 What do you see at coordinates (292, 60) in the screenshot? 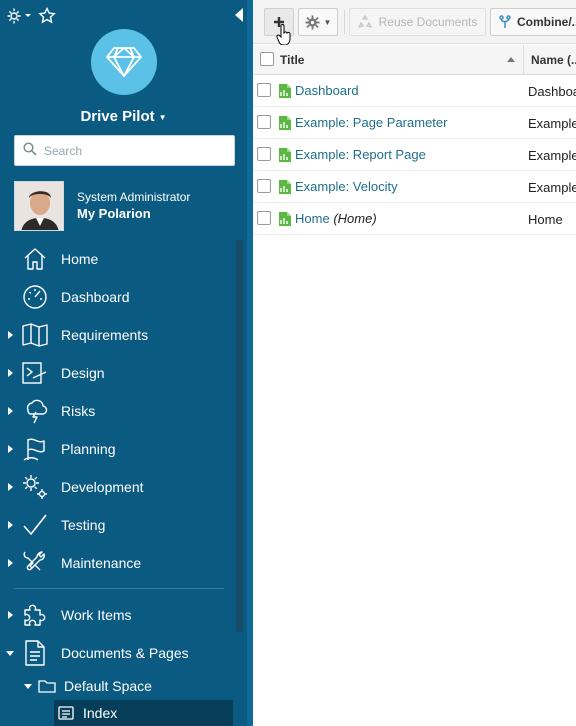
I see `column-header-title: Title` at bounding box center [292, 60].